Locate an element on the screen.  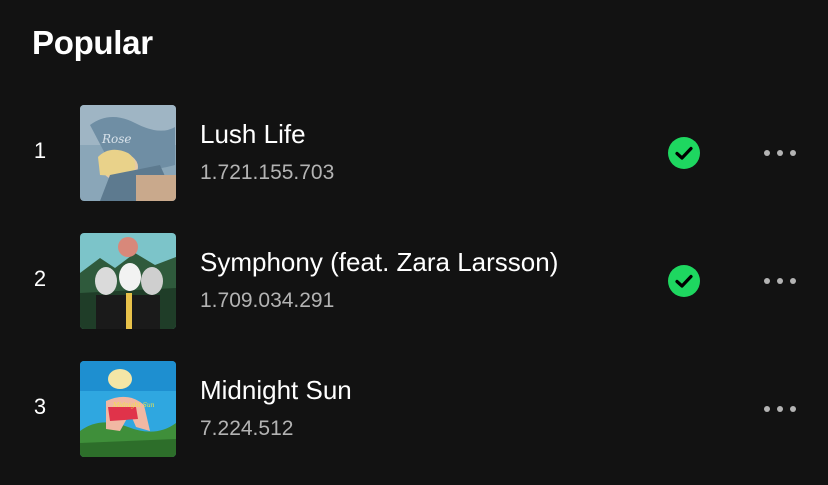
track-title: Lush Life is located at coordinates (253, 134).